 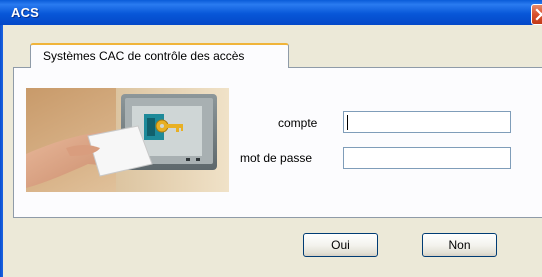 What do you see at coordinates (127, 140) in the screenshot?
I see `access-card-reader-illustration` at bounding box center [127, 140].